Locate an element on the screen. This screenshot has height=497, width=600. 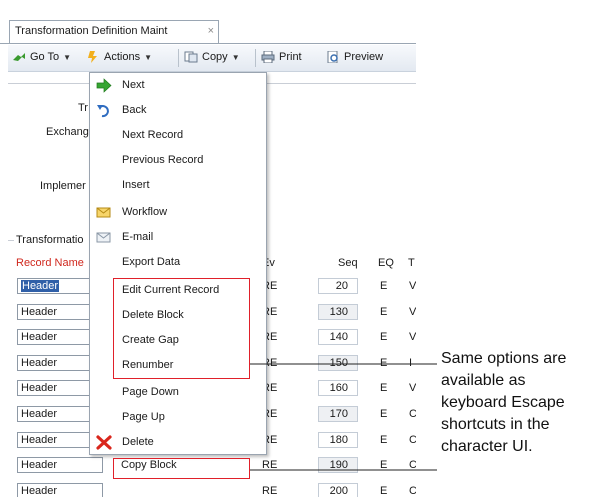
callout-line: character UI. is located at coordinates (487, 446).